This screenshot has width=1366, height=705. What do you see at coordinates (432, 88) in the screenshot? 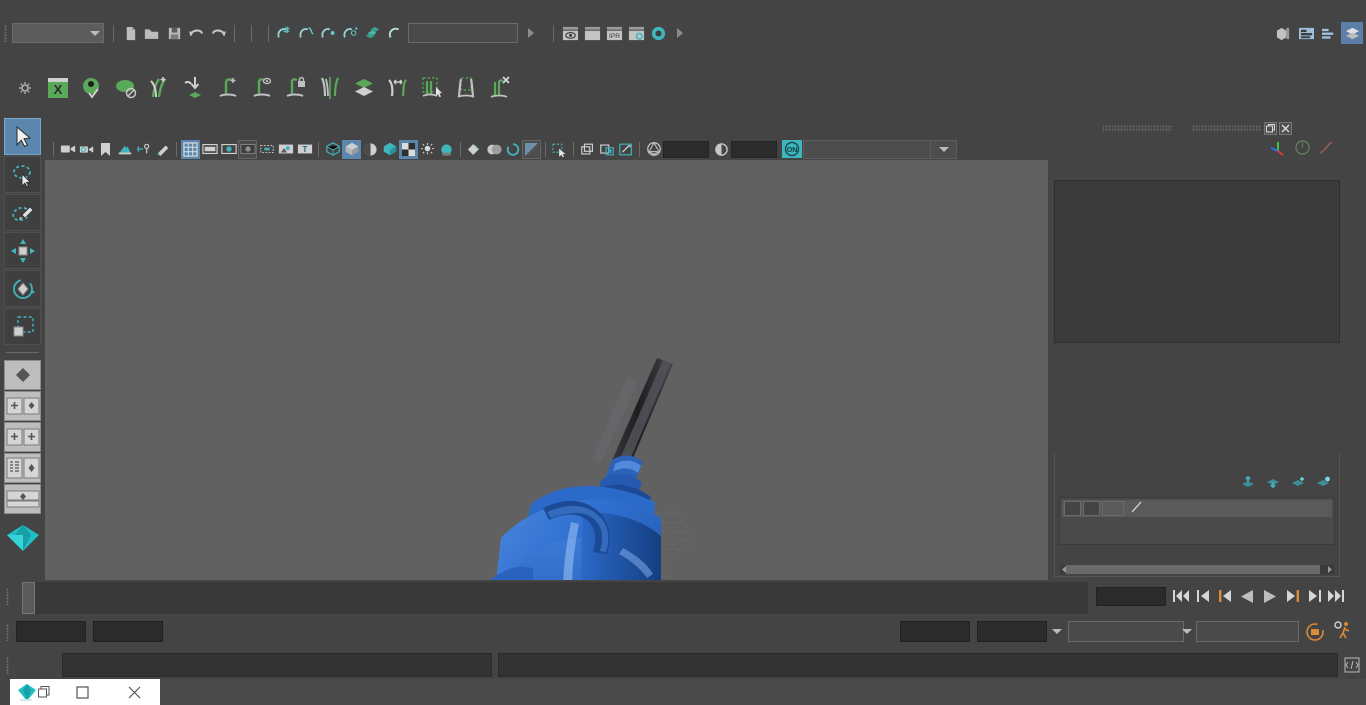
I see `xgen-select-guide-icon` at bounding box center [432, 88].